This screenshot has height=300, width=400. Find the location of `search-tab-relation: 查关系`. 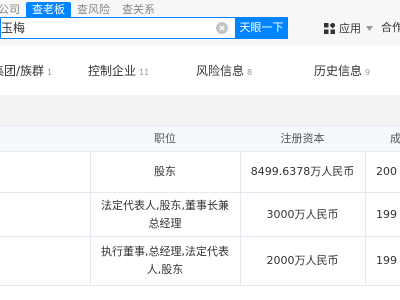

search-tab-relation: 查关系 is located at coordinates (138, 10).